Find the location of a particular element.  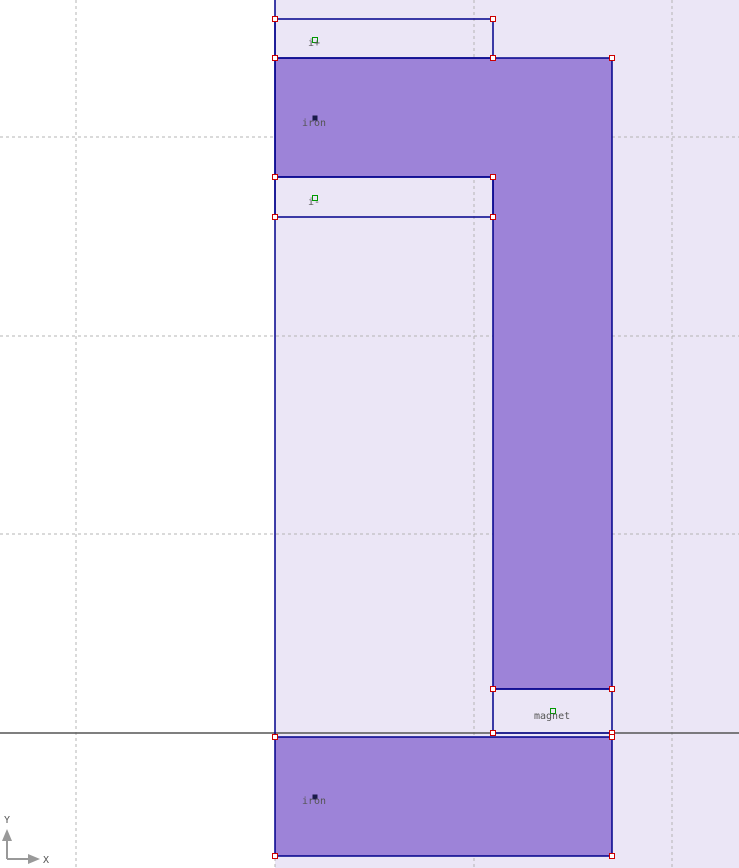

y-axis-label: Y is located at coordinates (7, 820).